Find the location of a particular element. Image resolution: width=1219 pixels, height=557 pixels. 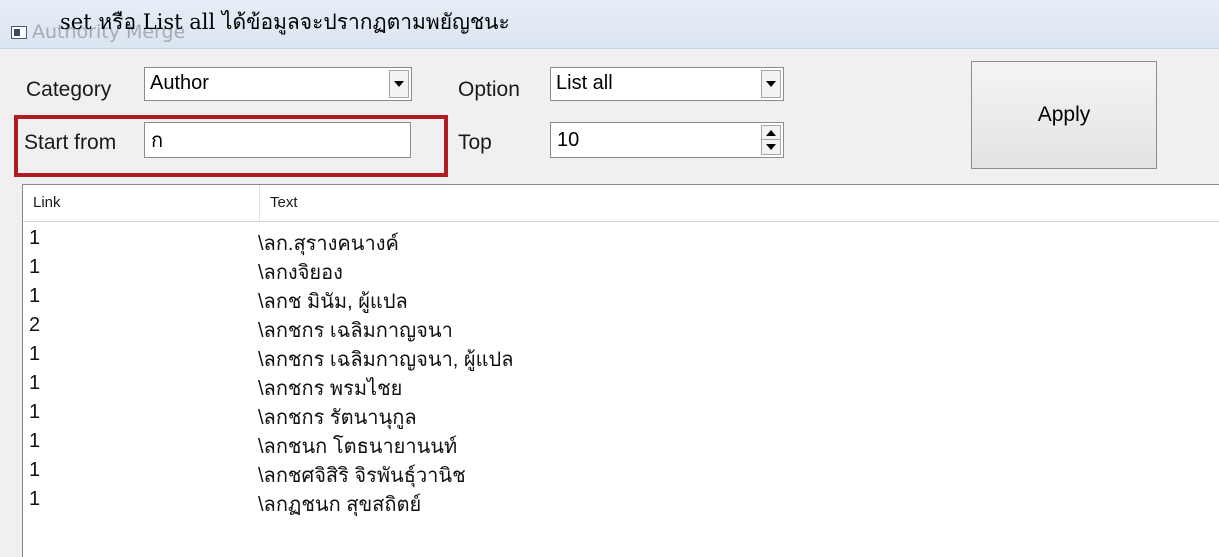

spin-up-button is located at coordinates (771, 133).